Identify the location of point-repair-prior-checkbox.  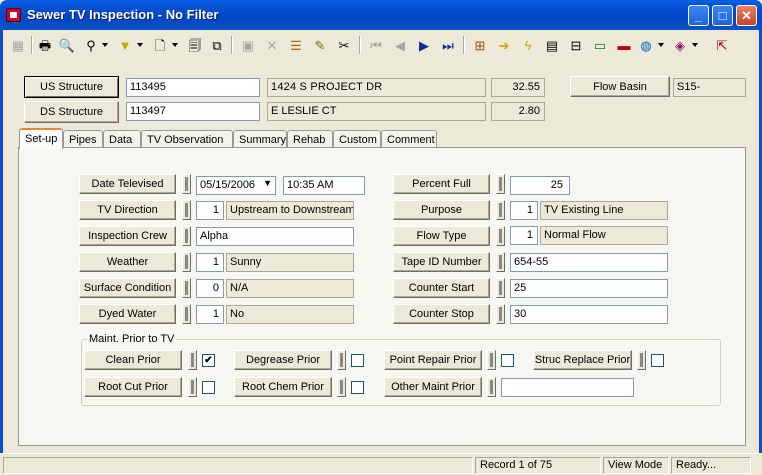
(507, 360).